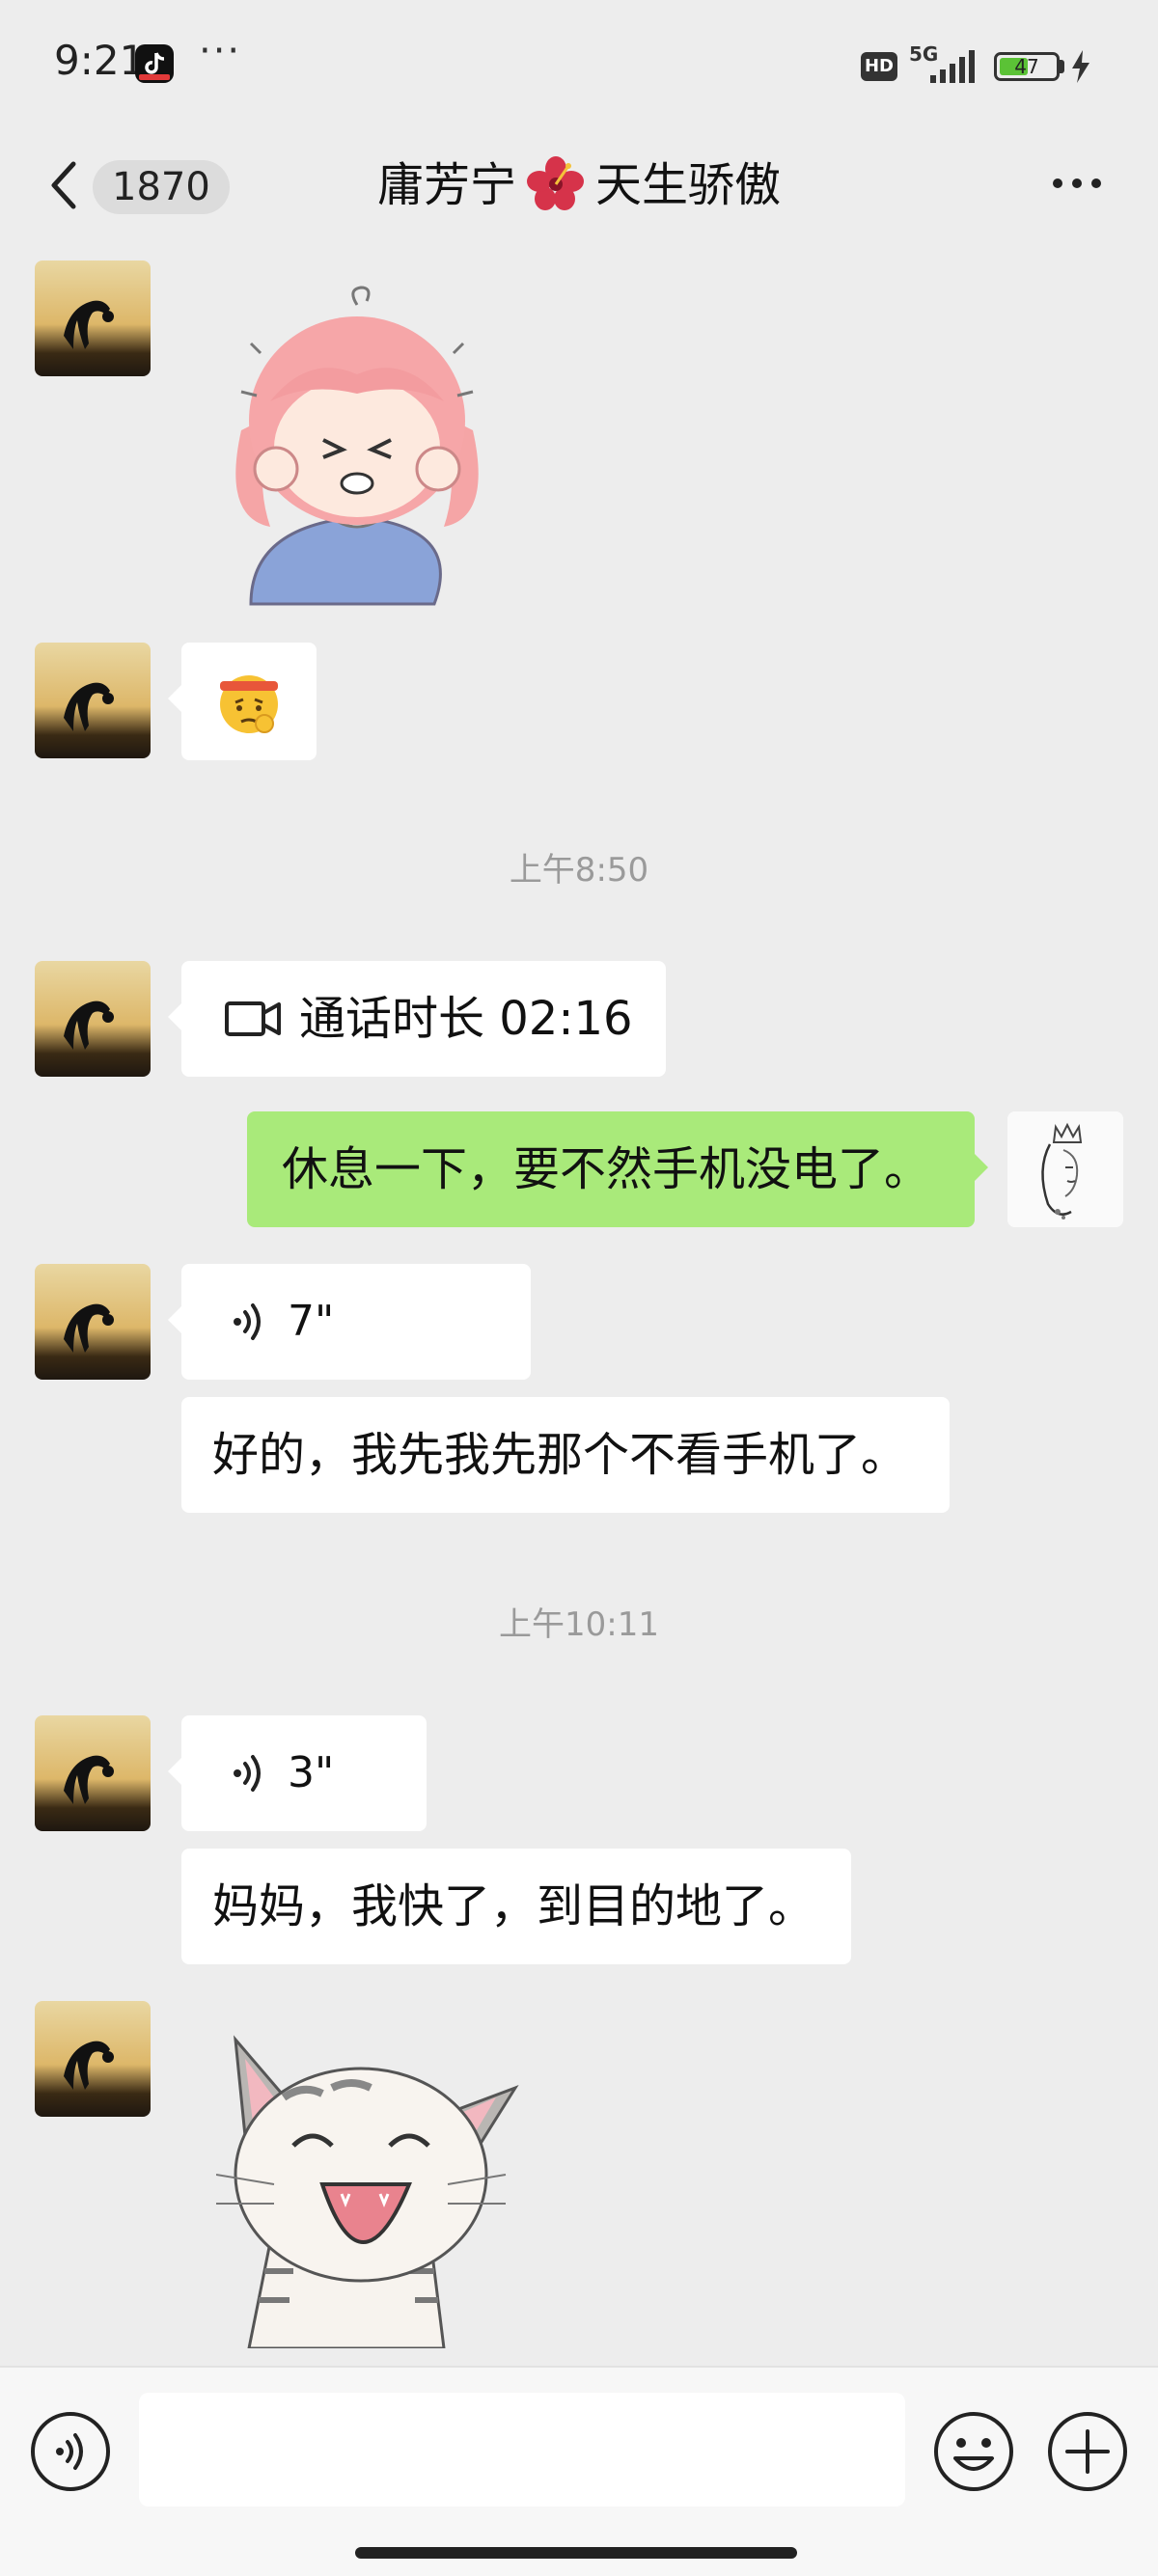  What do you see at coordinates (253, 1018) in the screenshot?
I see `video-camera-icon` at bounding box center [253, 1018].